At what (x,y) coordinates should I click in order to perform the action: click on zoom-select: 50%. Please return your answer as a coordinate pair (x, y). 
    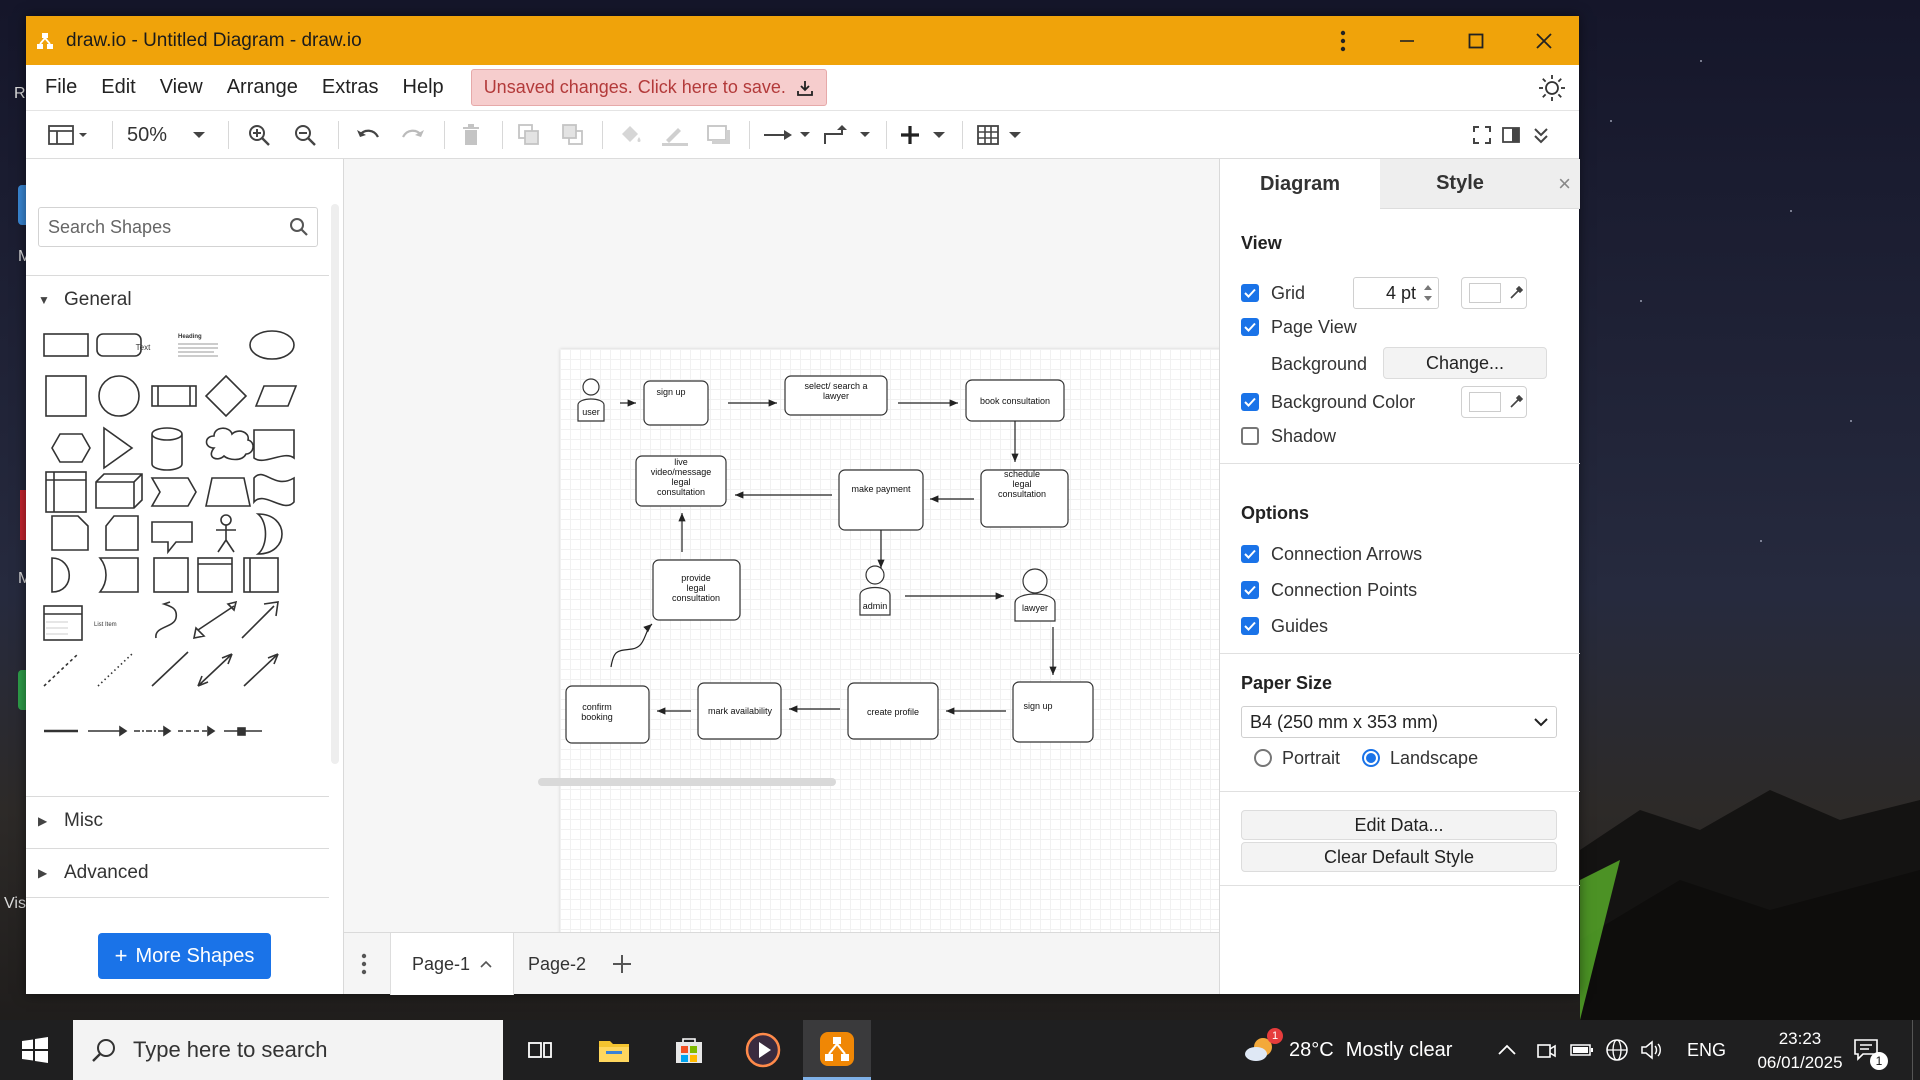
    Looking at the image, I should click on (169, 135).